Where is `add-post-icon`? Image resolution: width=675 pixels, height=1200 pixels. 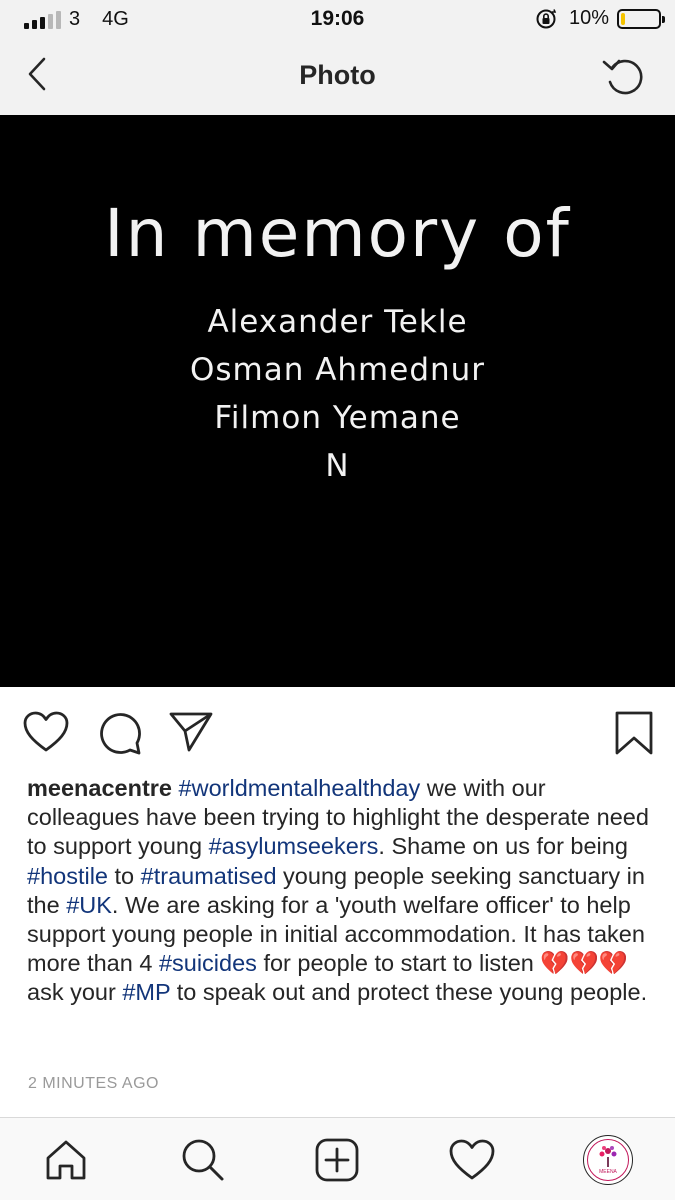 add-post-icon is located at coordinates (337, 1160).